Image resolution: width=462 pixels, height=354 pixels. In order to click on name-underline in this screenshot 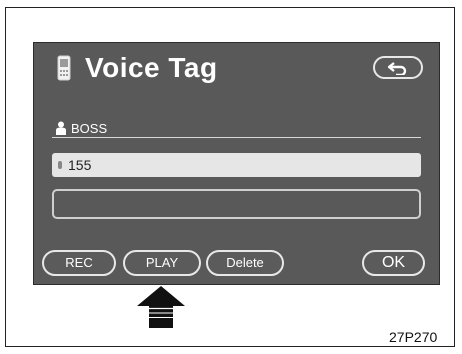, I will do `click(236, 137)`.